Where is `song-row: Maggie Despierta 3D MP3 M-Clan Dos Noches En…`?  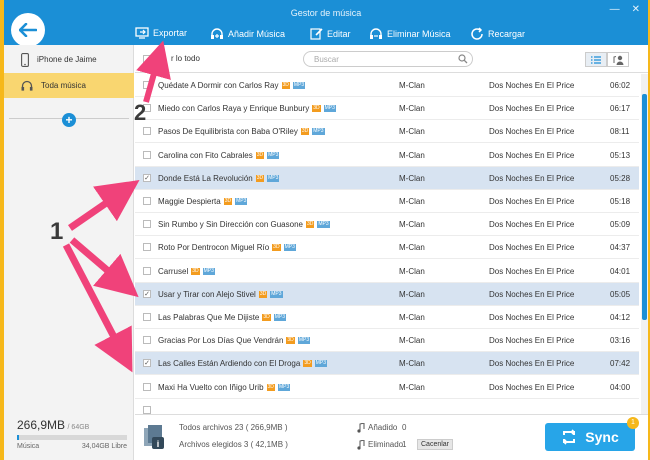
song-row: Maggie Despierta 3D MP3 M-Clan Dos Noches En… is located at coordinates (387, 201).